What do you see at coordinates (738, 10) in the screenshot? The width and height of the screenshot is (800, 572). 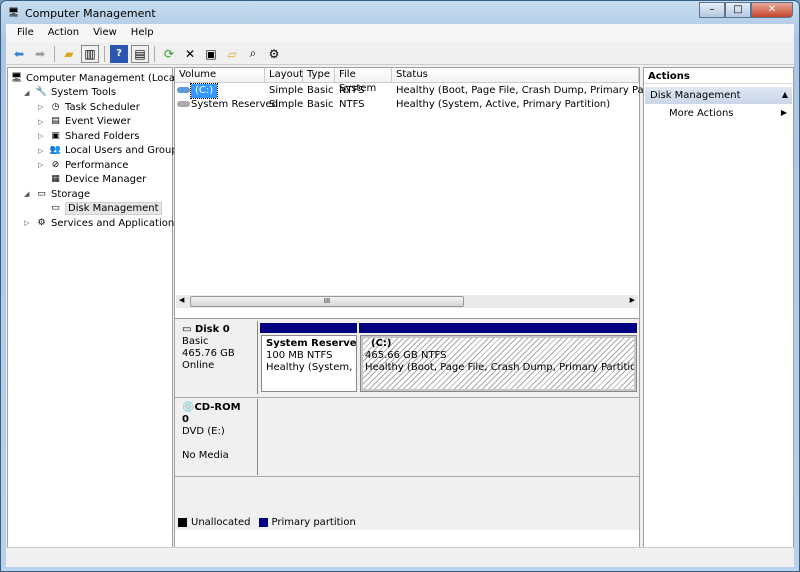 I see `maximize-button: □` at bounding box center [738, 10].